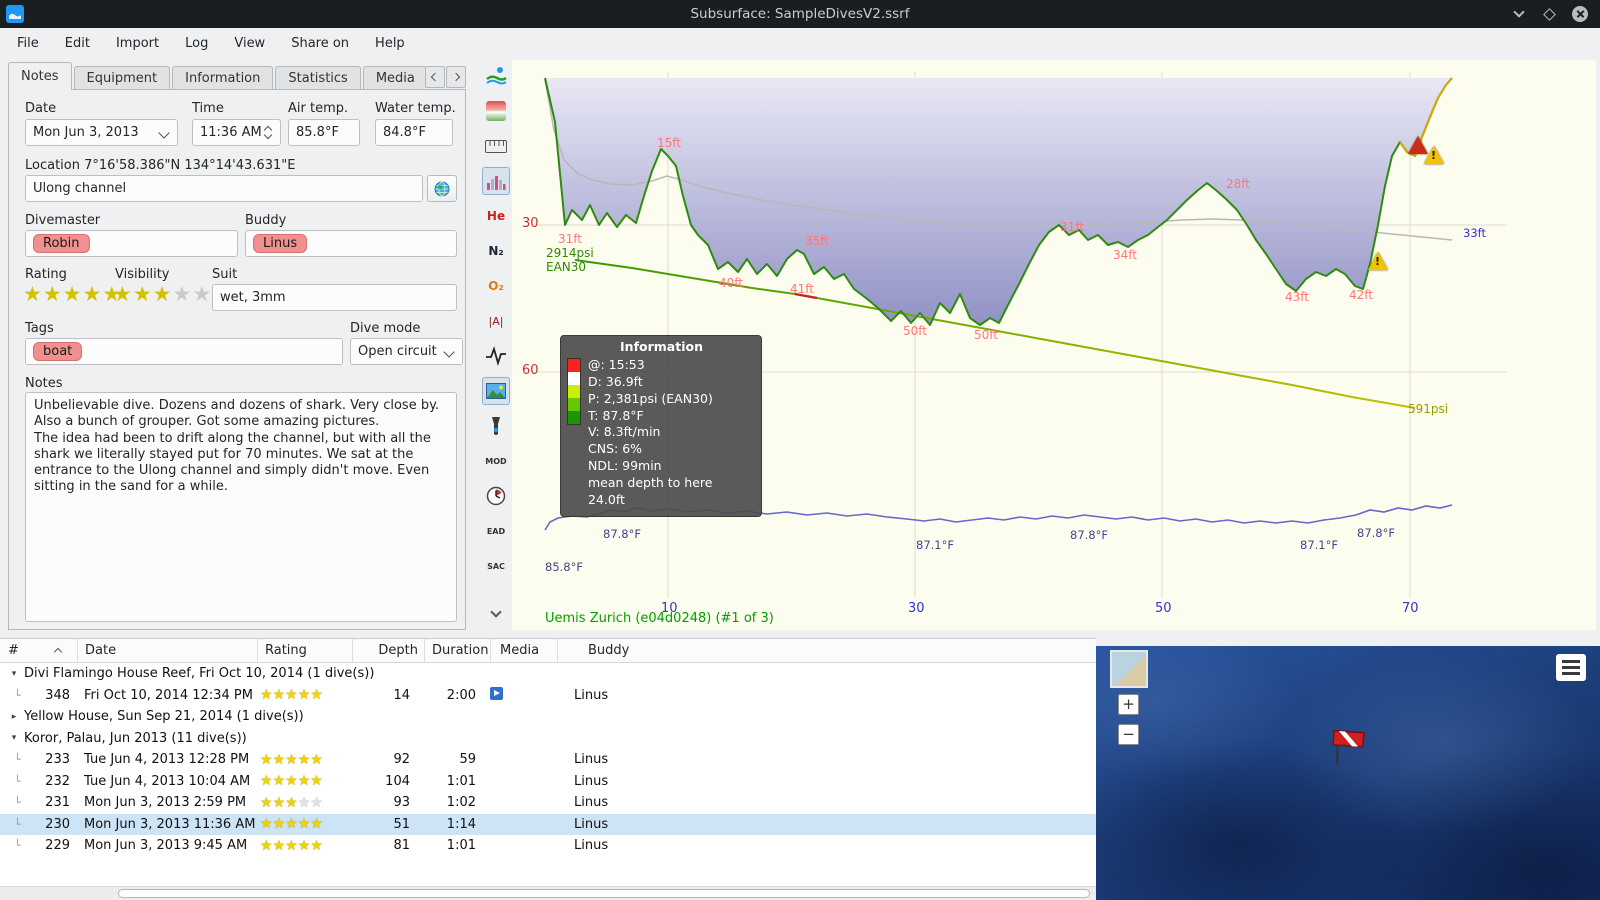 This screenshot has height=900, width=1600. What do you see at coordinates (168, 650) in the screenshot?
I see `column-header-date: Date` at bounding box center [168, 650].